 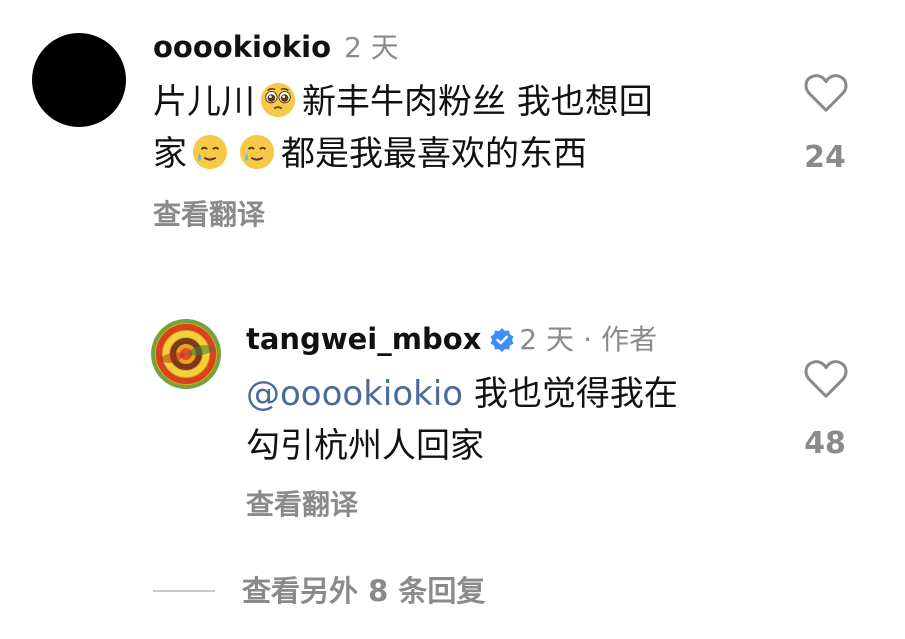 What do you see at coordinates (477, 102) in the screenshot?
I see `comment-text-segment: 新丰牛肉粉丝 我也想回` at bounding box center [477, 102].